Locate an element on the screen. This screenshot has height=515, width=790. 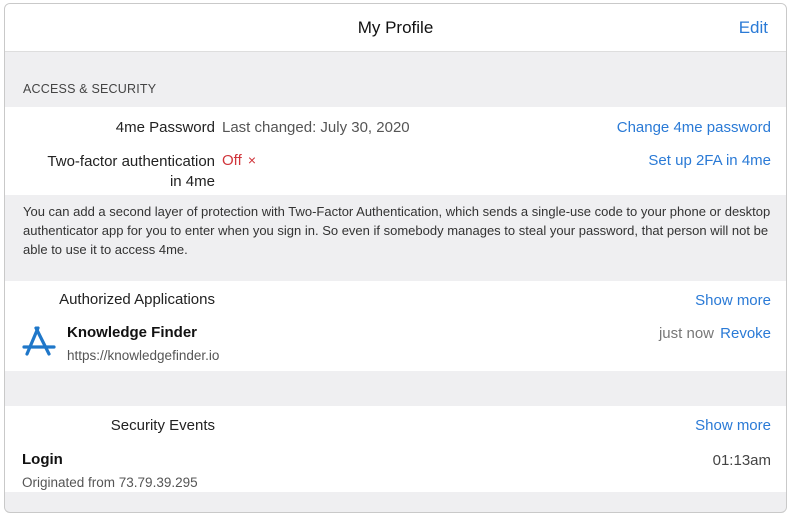
two-factor-status: Off × is located at coordinates (239, 160).